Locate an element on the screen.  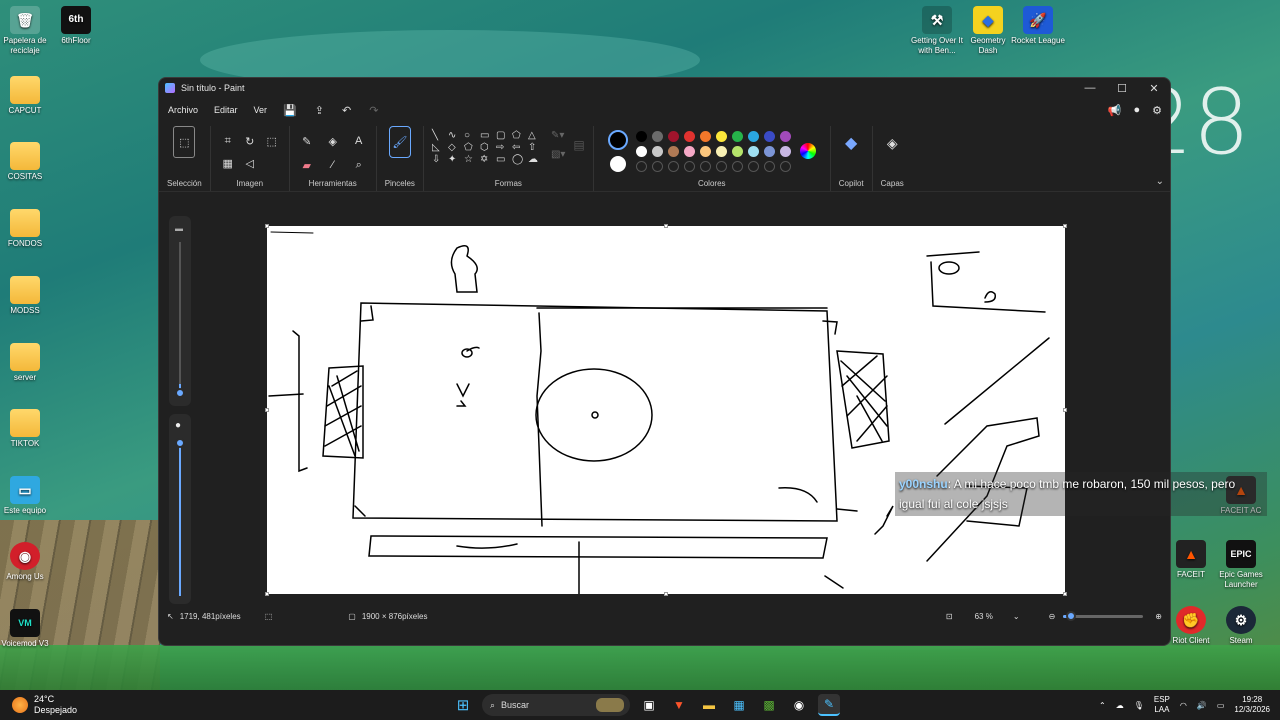
diamond-shape-icon: ◇ is located at coordinates (455, 147).